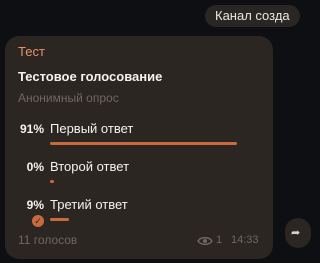 This screenshot has width=320, height=263. What do you see at coordinates (139, 138) in the screenshot?
I see `poll-option-1: 91% Первый ответ` at bounding box center [139, 138].